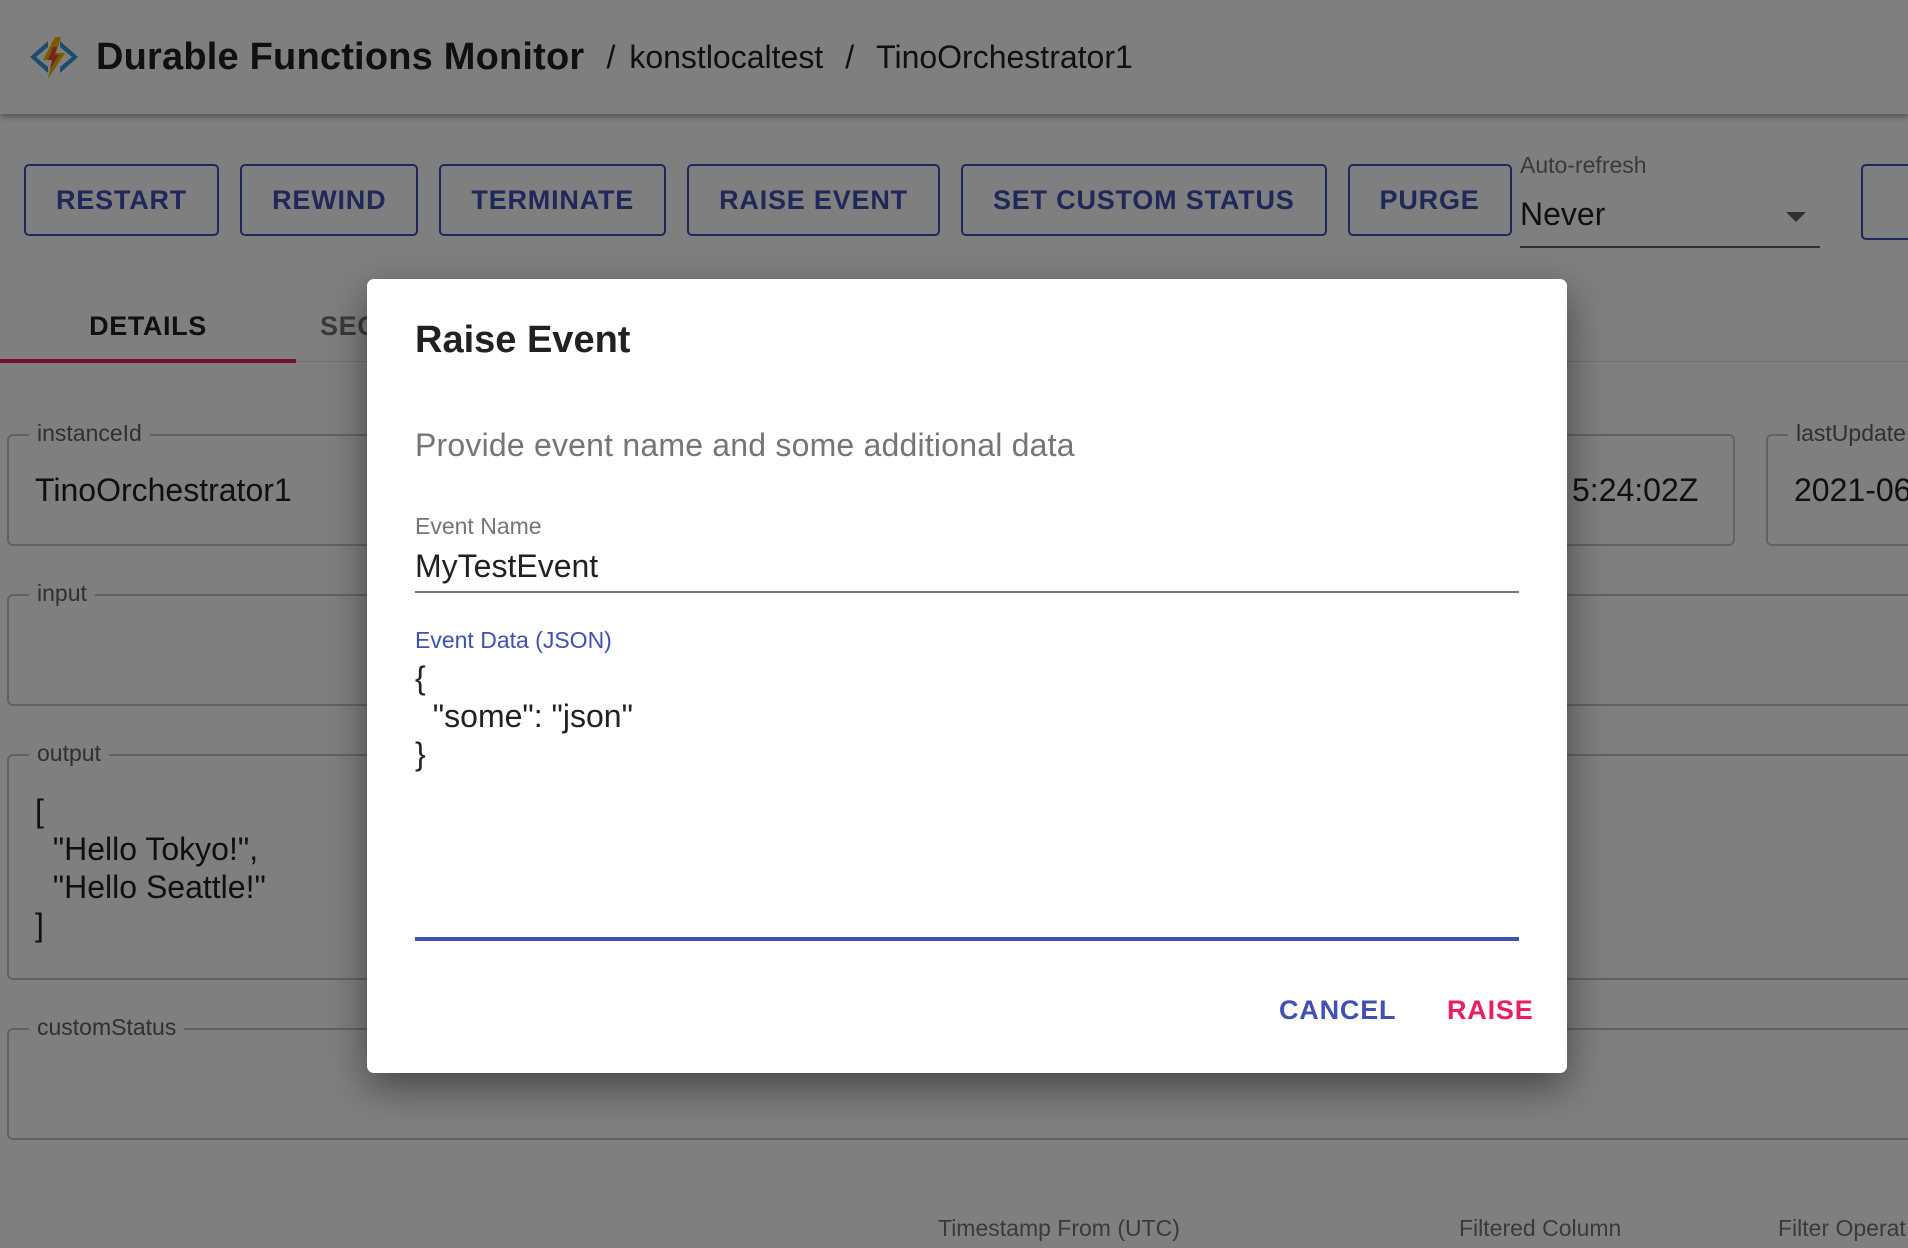  I want to click on event-data-textarea: { "some": "json" }, so click(967, 800).